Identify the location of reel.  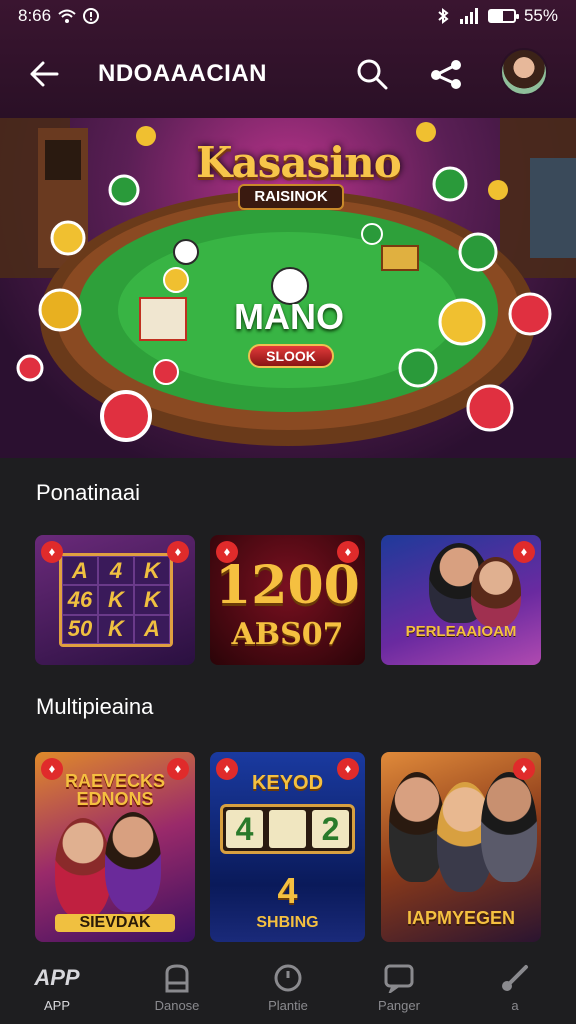
(287, 829).